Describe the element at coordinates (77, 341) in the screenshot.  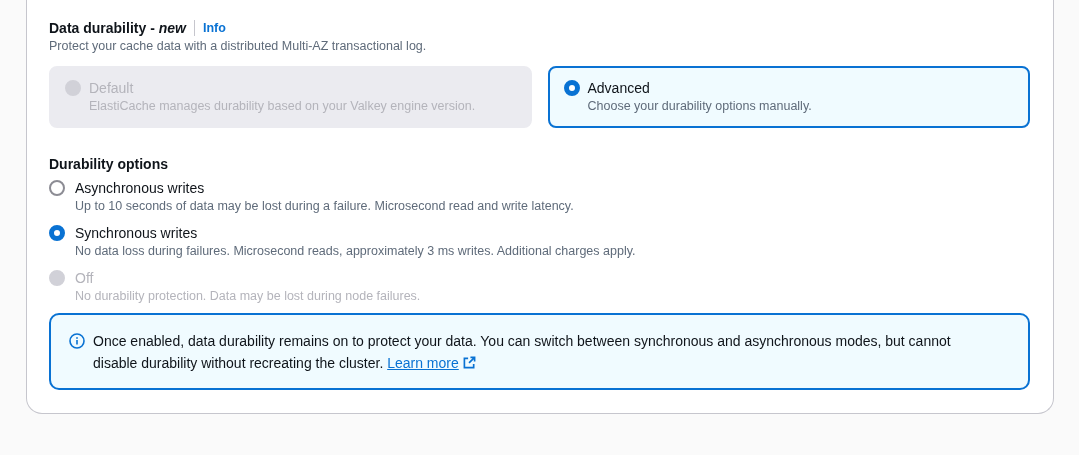
I see `info-icon` at that location.